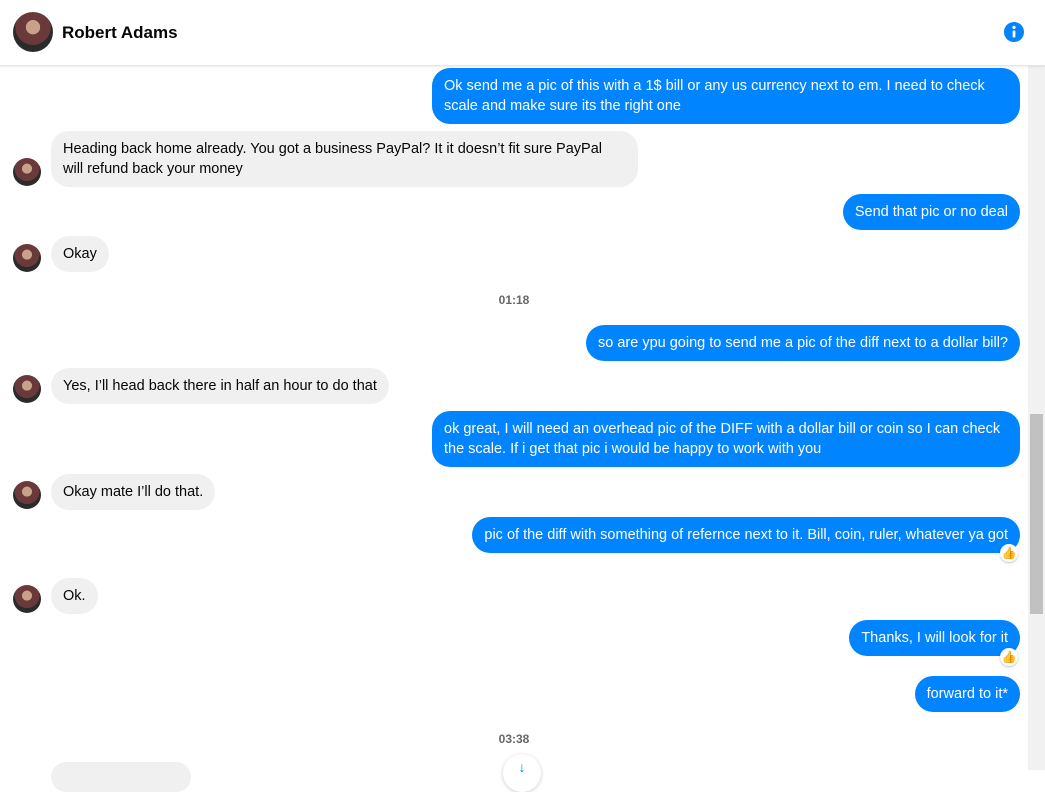 This screenshot has height=792, width=1045. What do you see at coordinates (1036, 514) in the screenshot?
I see `scrollbar-thumb` at bounding box center [1036, 514].